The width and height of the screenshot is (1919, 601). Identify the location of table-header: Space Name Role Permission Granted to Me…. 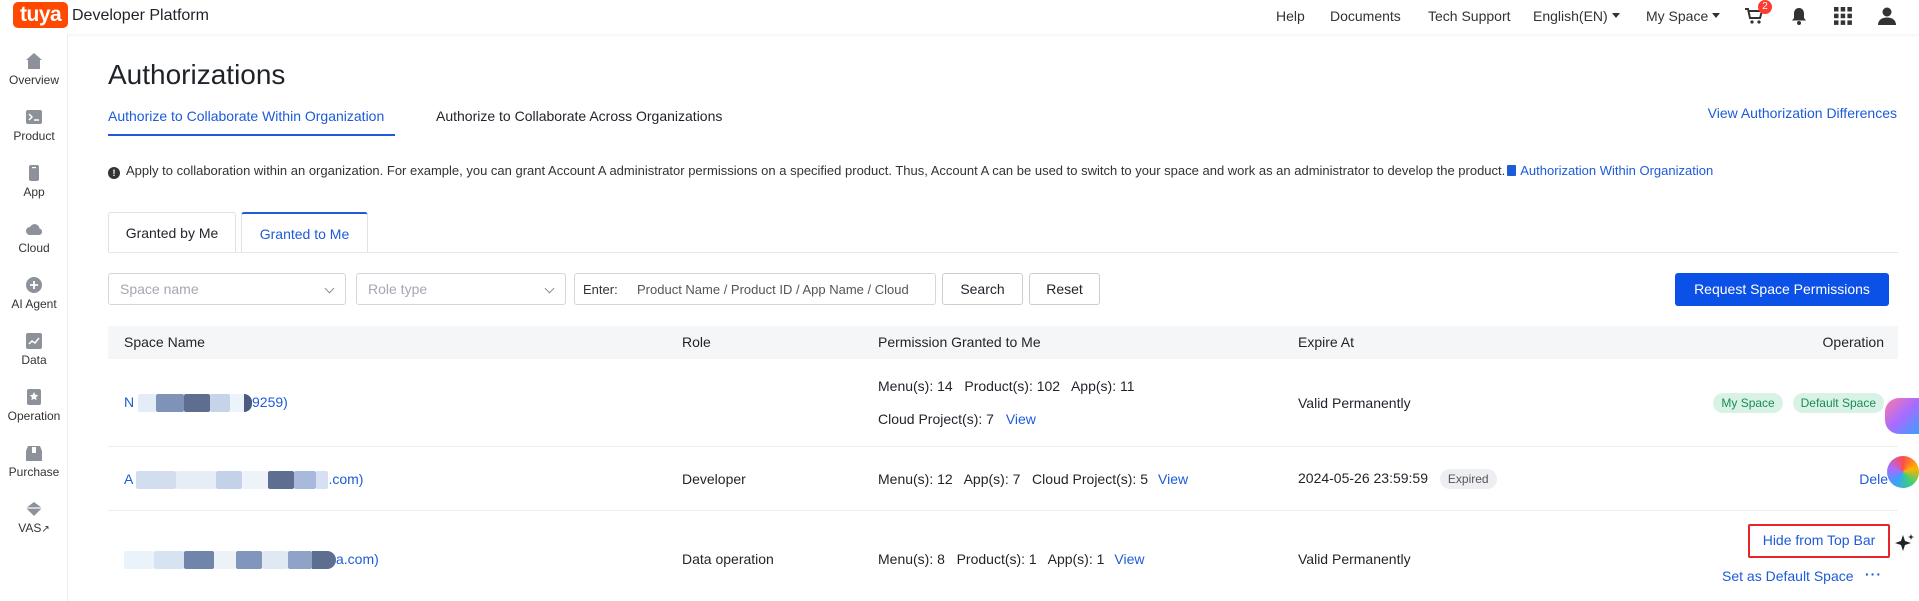
(1003, 342).